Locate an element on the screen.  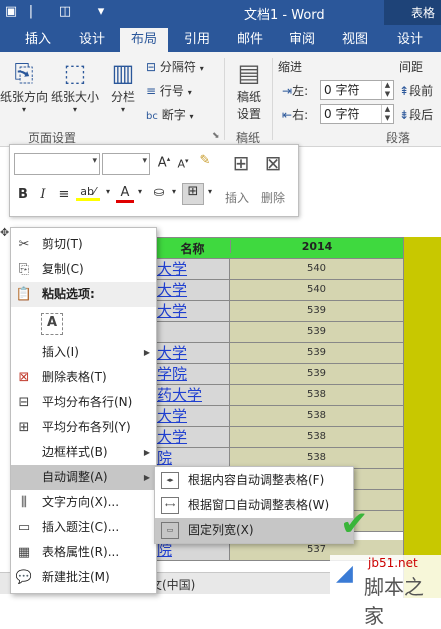
cell-name: 药大学 is located at coordinates (192, 395).